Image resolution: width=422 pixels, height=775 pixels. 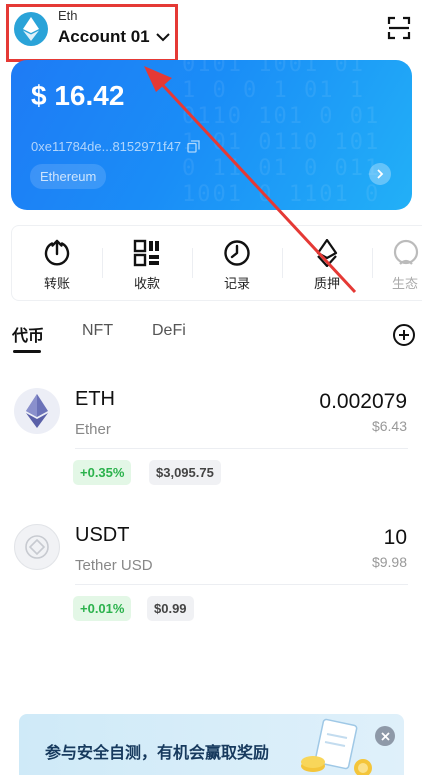 What do you see at coordinates (95, 399) in the screenshot?
I see `token-symbol: ETH` at bounding box center [95, 399].